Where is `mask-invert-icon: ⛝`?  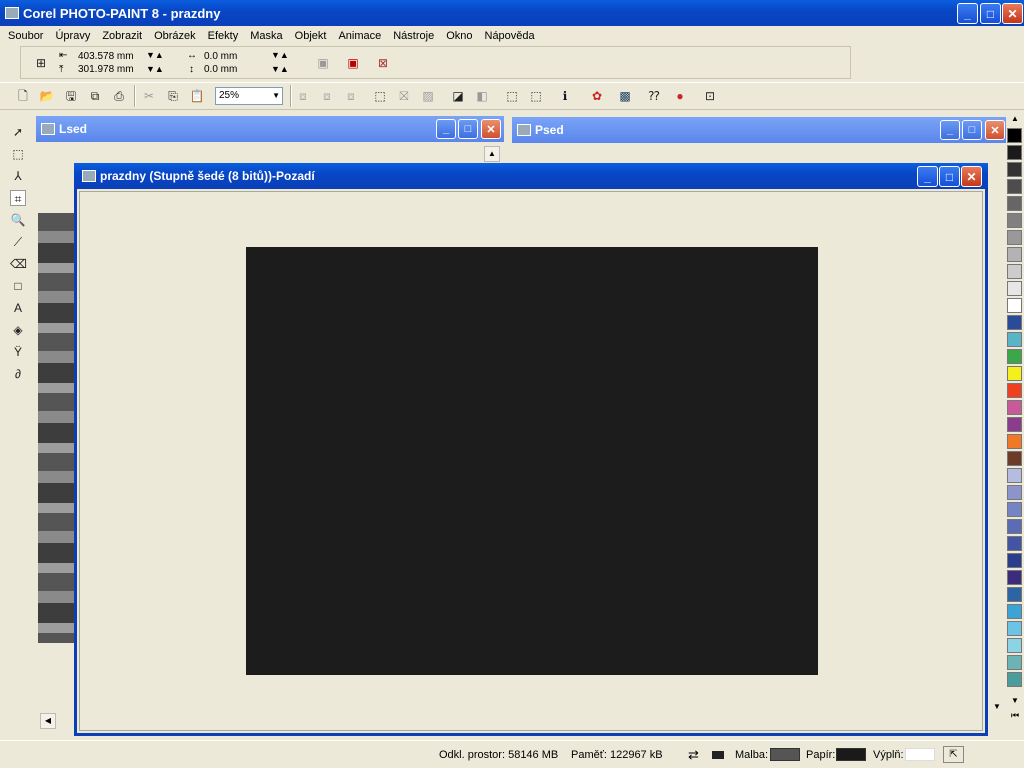
mask-invert-icon: ⛝ is located at coordinates (404, 96).